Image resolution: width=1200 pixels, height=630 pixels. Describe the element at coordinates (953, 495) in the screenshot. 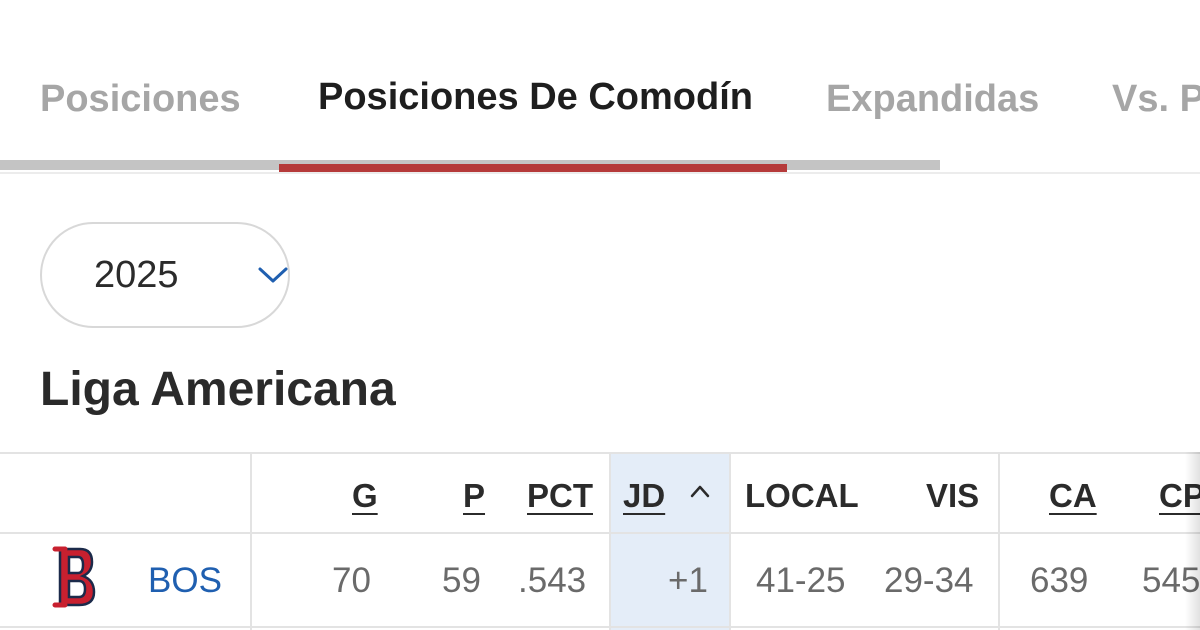

I see `header-vis: VIS` at that location.